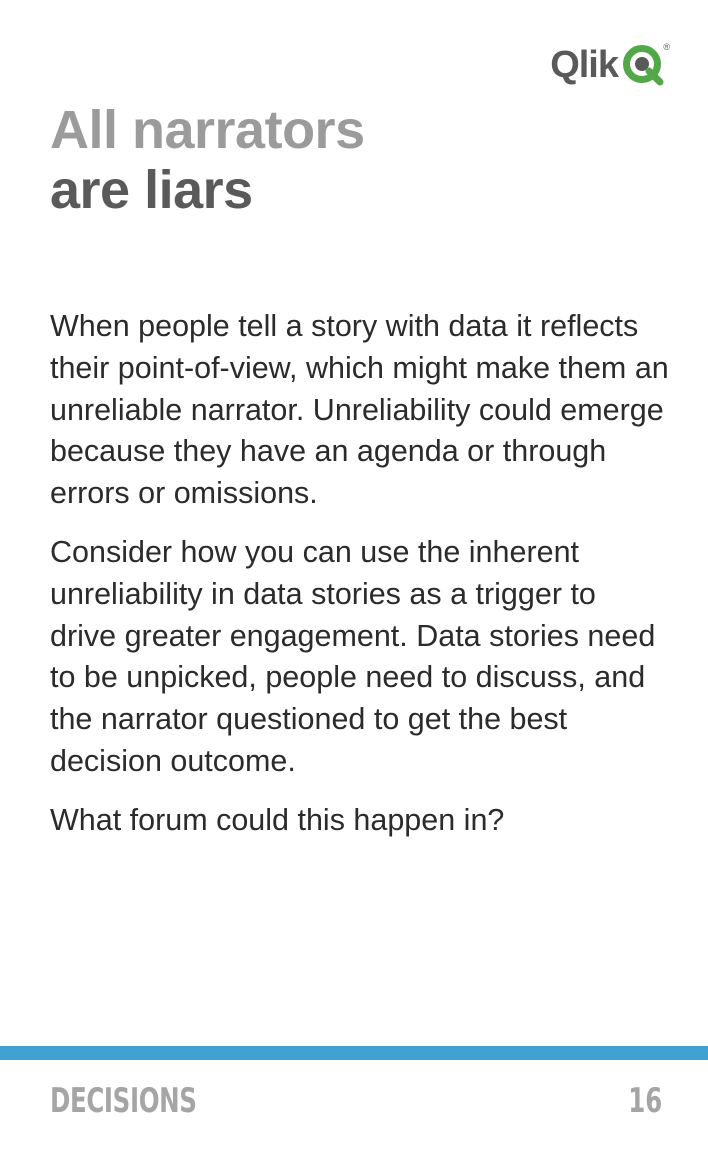 The image size is (708, 1158). Describe the element at coordinates (354, 1053) in the screenshot. I see `footer-bar` at that location.